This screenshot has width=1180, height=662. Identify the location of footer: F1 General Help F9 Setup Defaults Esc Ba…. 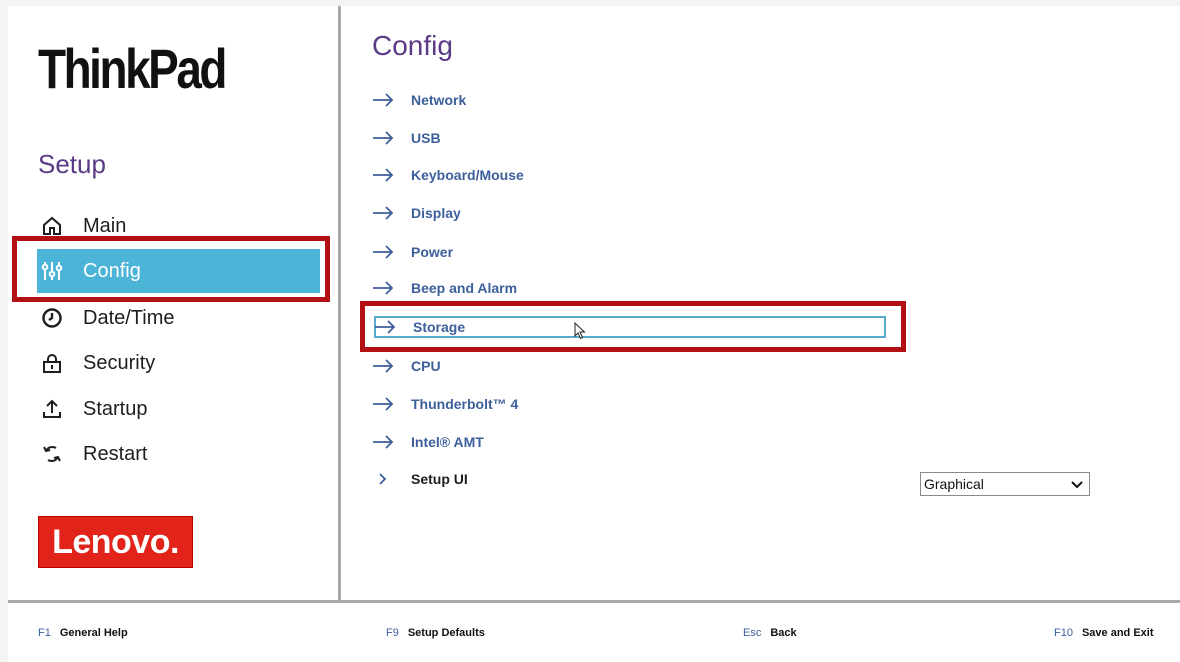
(594, 632).